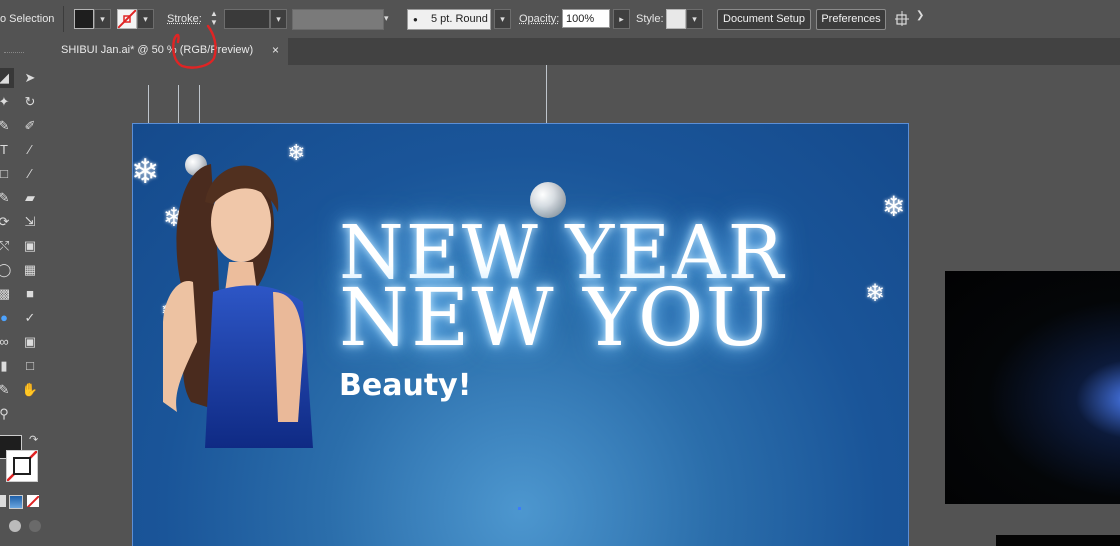 This screenshot has width=1120, height=546. Describe the element at coordinates (7, 270) in the screenshot. I see `shape-builder-icon: ◯` at that location.